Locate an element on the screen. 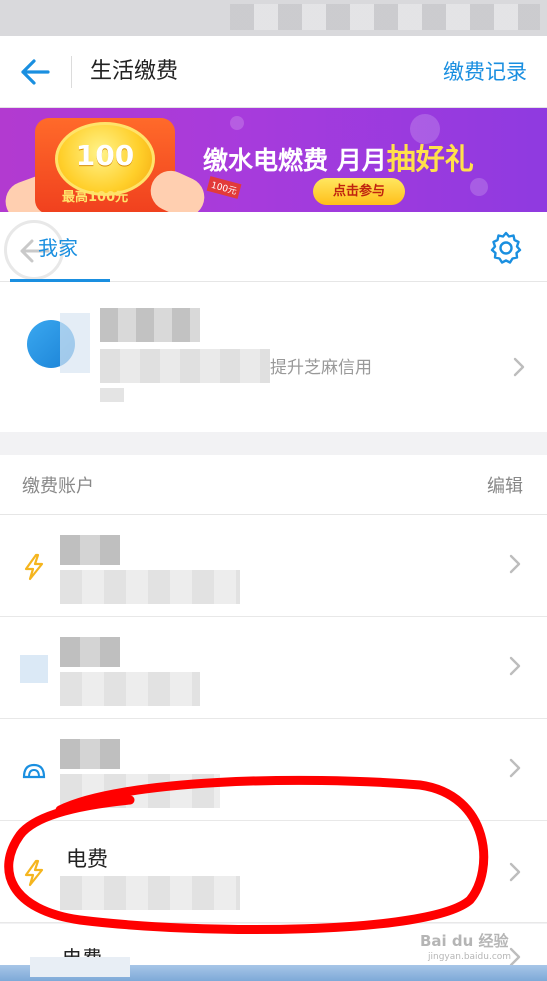 The height and width of the screenshot is (981, 547). payment-records-link: 缴费记录 is located at coordinates (485, 72).